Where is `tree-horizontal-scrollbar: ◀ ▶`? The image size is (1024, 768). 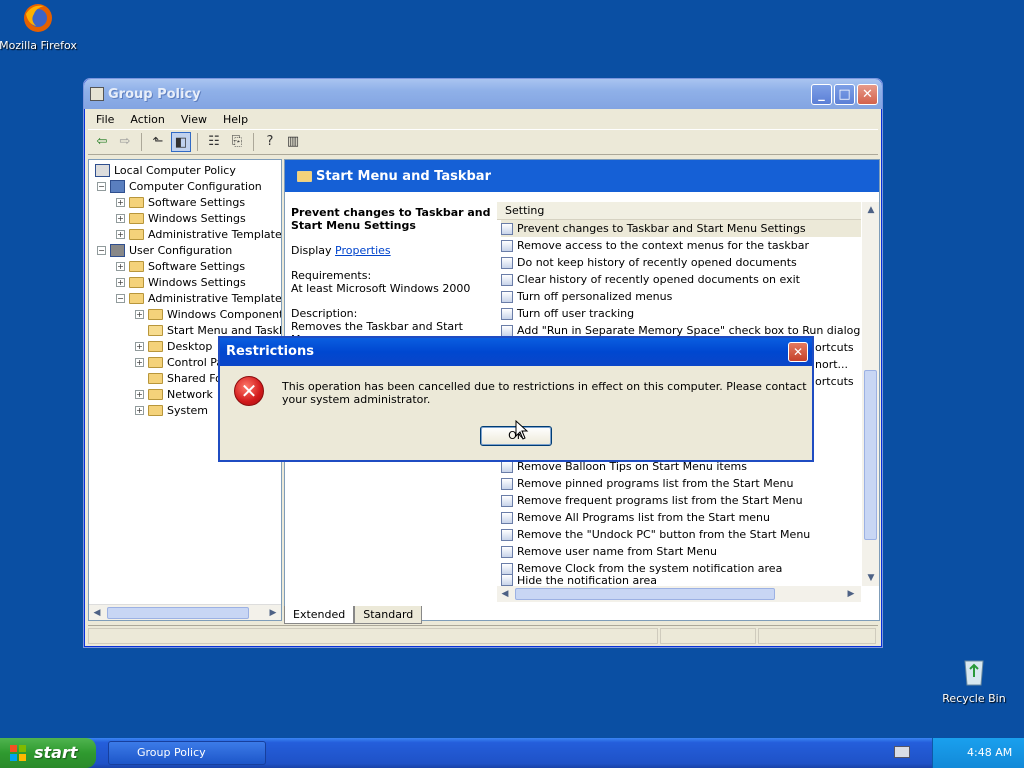
tree-horizontal-scrollbar: ◀ ▶ is located at coordinates (185, 612).